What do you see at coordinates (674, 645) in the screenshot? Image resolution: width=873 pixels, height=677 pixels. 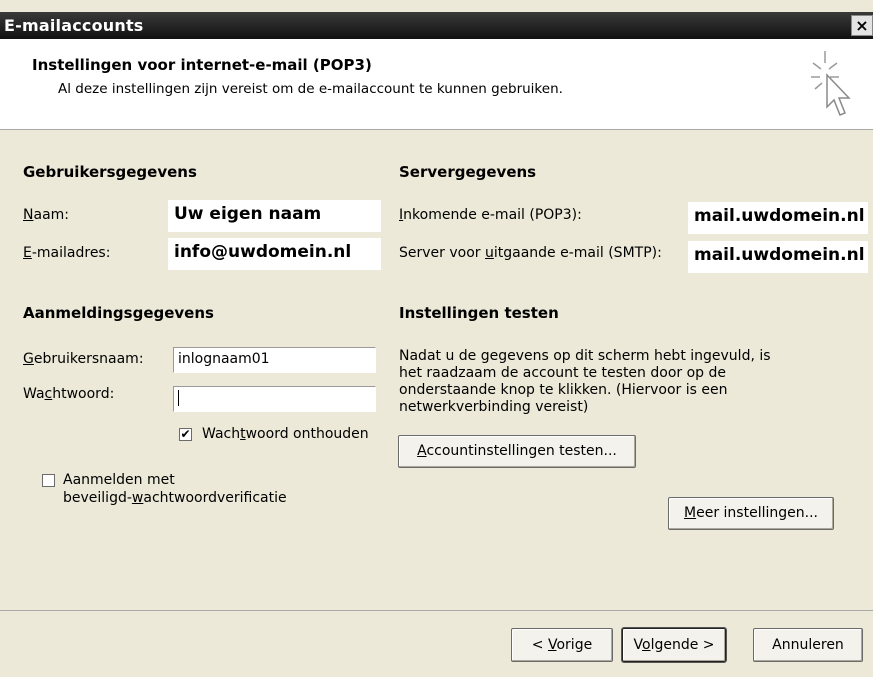 I see `next-button: Volgende >` at bounding box center [674, 645].